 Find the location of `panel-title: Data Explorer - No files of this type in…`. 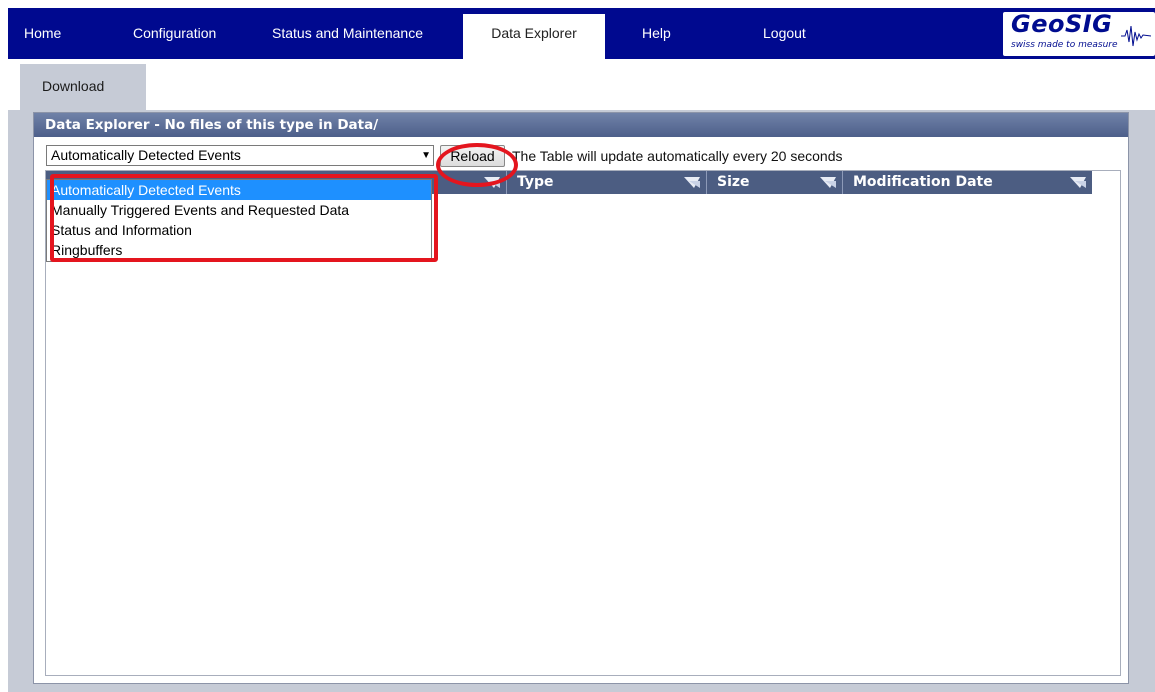

panel-title: Data Explorer - No files of this type in… is located at coordinates (581, 125).